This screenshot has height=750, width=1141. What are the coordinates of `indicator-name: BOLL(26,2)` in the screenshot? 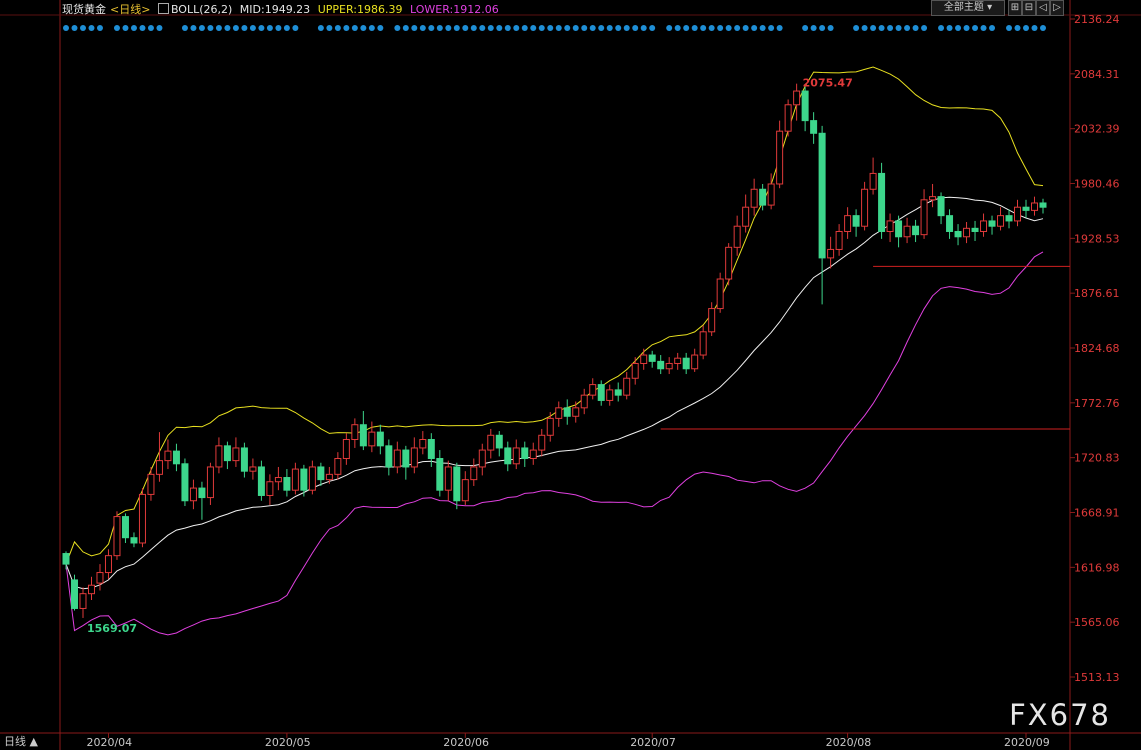 It's located at (201, 9).